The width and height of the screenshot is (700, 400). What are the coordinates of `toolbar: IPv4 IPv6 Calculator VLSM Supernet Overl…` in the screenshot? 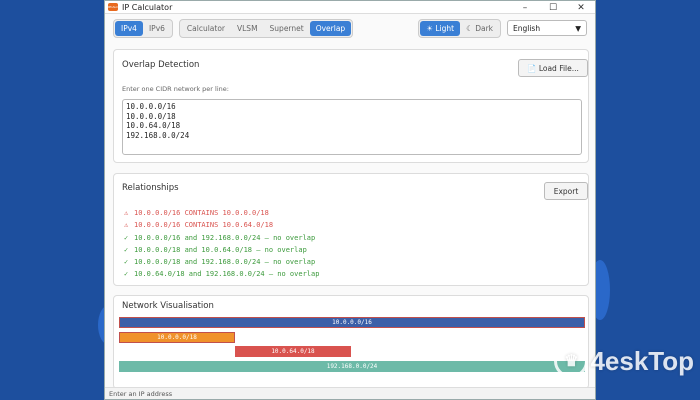 It's located at (350, 28).